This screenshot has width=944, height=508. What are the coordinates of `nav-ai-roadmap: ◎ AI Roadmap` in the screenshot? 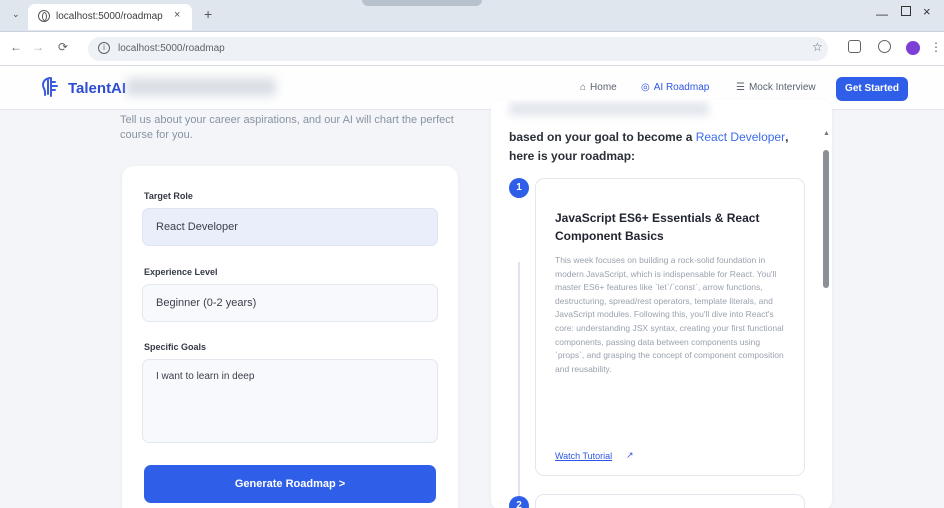 It's located at (675, 87).